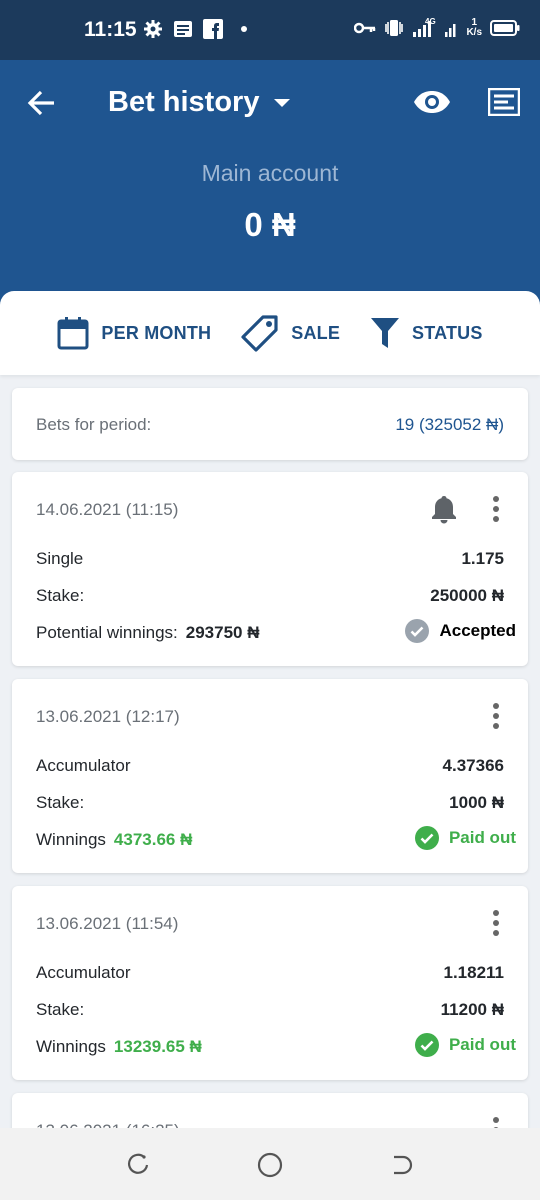 The width and height of the screenshot is (540, 1200). I want to click on back-arrow-icon, so click(41, 103).